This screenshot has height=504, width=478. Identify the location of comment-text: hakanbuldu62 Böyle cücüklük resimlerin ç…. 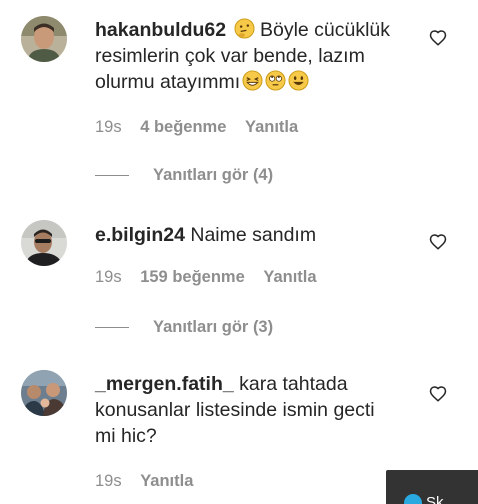
(247, 56).